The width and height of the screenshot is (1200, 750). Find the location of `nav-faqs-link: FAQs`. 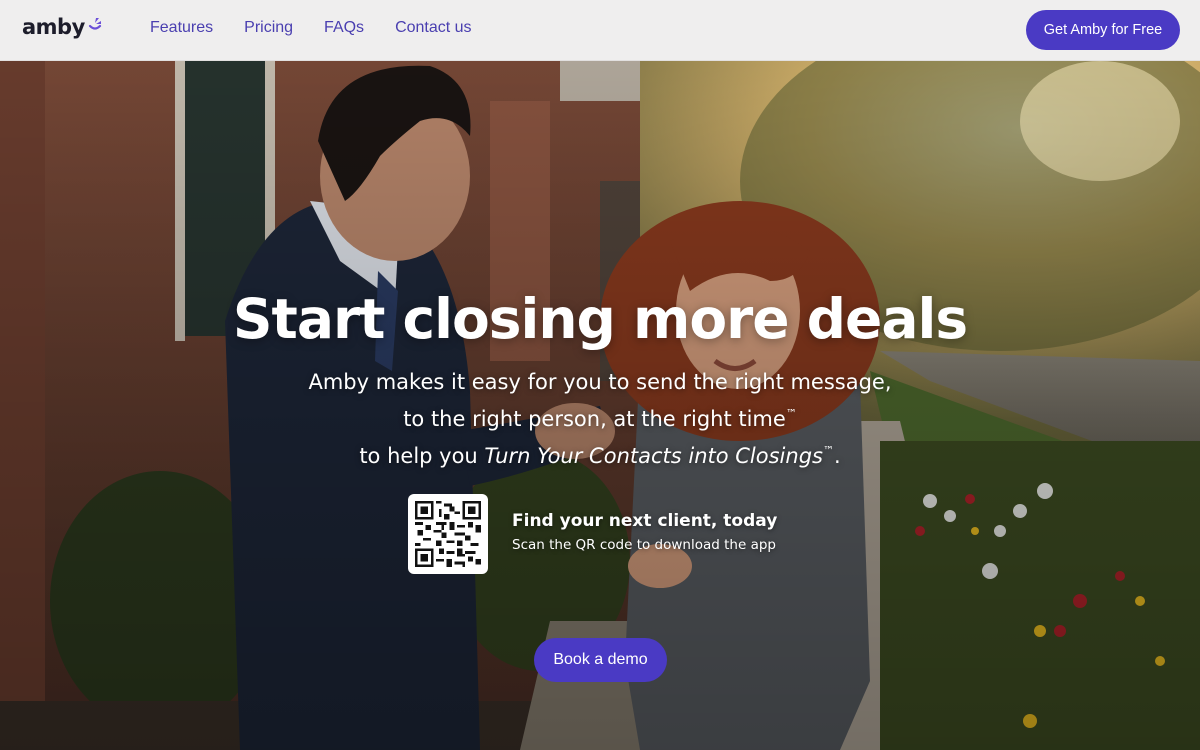

nav-faqs-link: FAQs is located at coordinates (344, 28).